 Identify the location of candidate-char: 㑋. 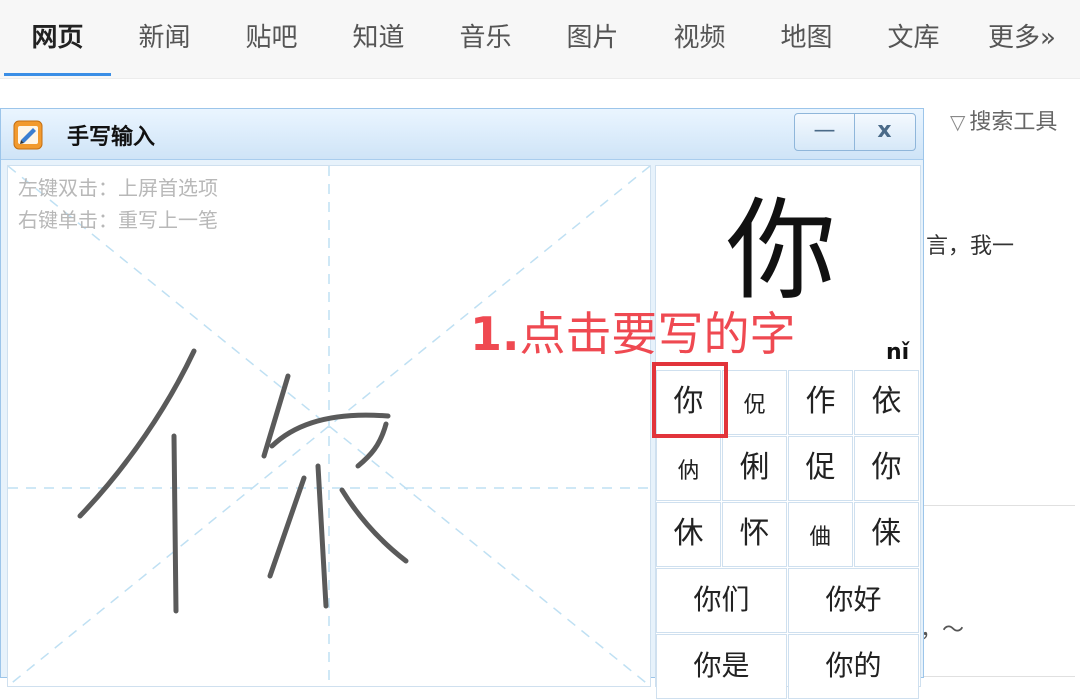
(820, 534).